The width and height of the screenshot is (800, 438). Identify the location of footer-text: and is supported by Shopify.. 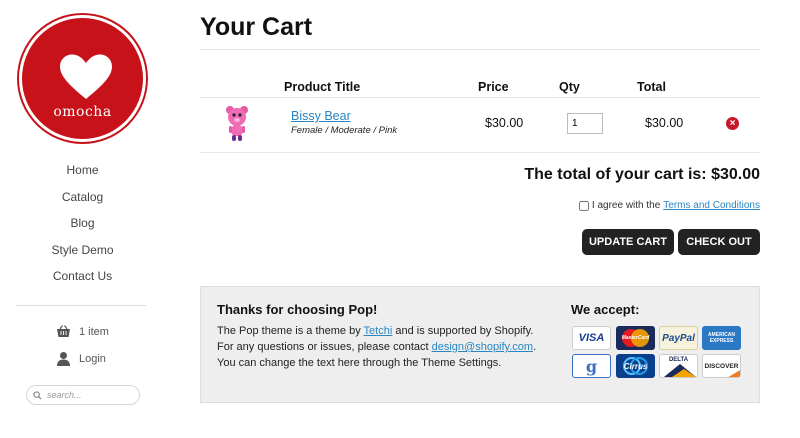
(464, 331).